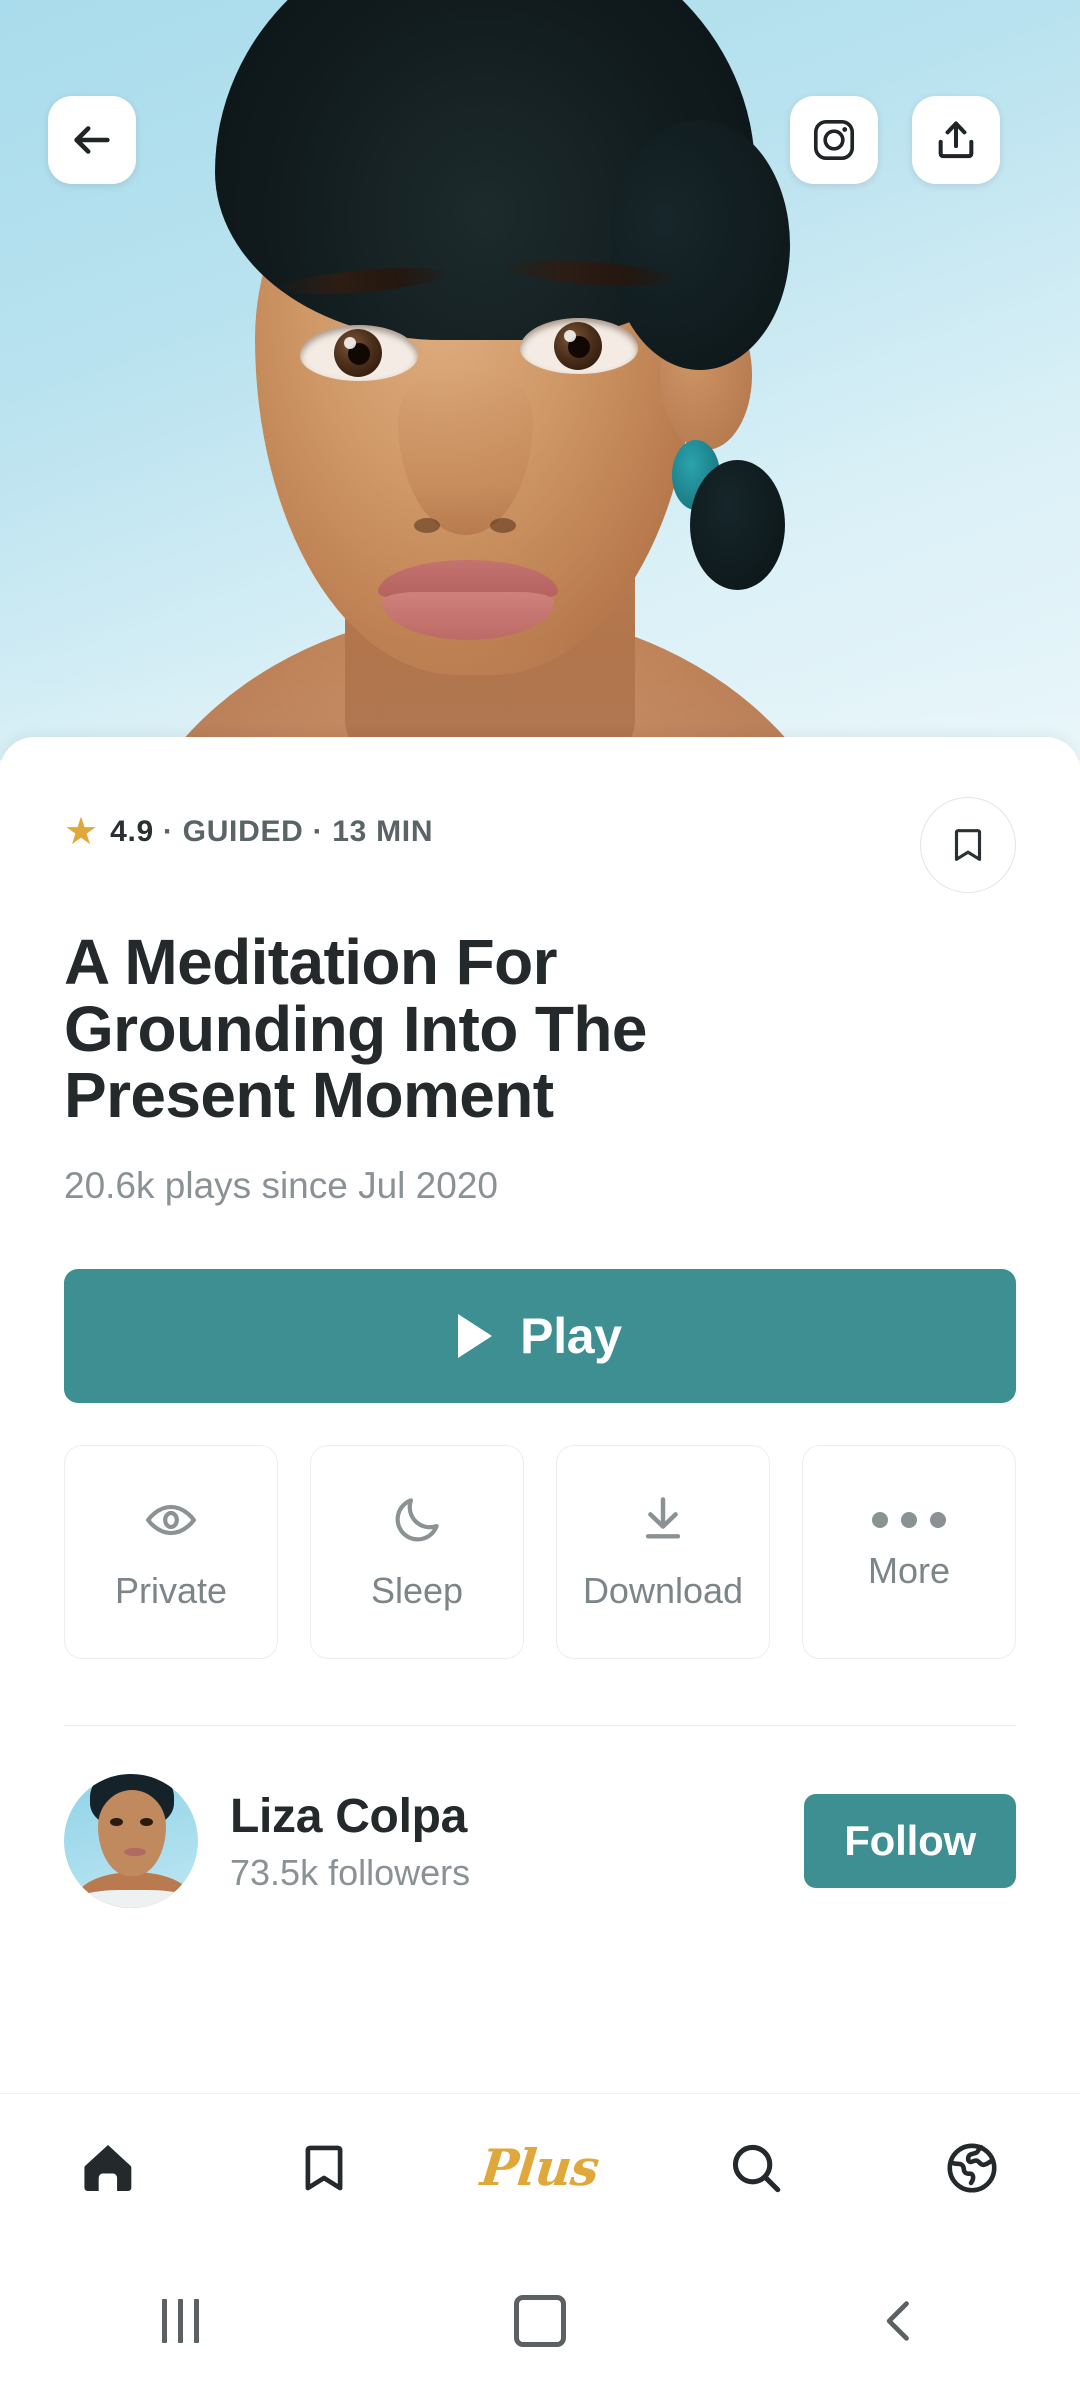  What do you see at coordinates (81, 832) in the screenshot?
I see `star-icon: ★` at bounding box center [81, 832].